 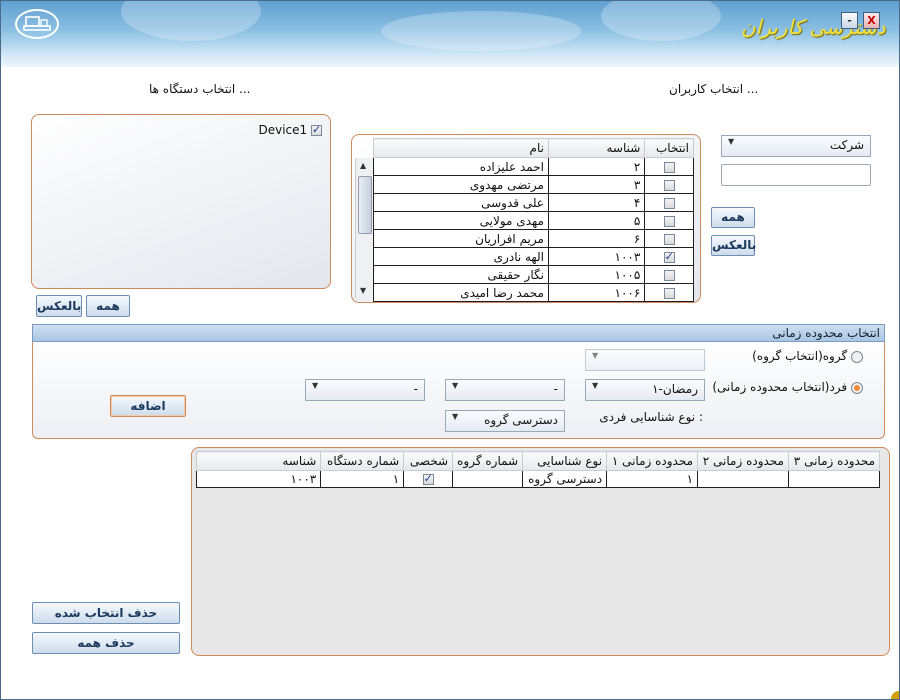 What do you see at coordinates (675, 389) in the screenshot?
I see `time-range-1-value: ۱-رمضان` at bounding box center [675, 389].